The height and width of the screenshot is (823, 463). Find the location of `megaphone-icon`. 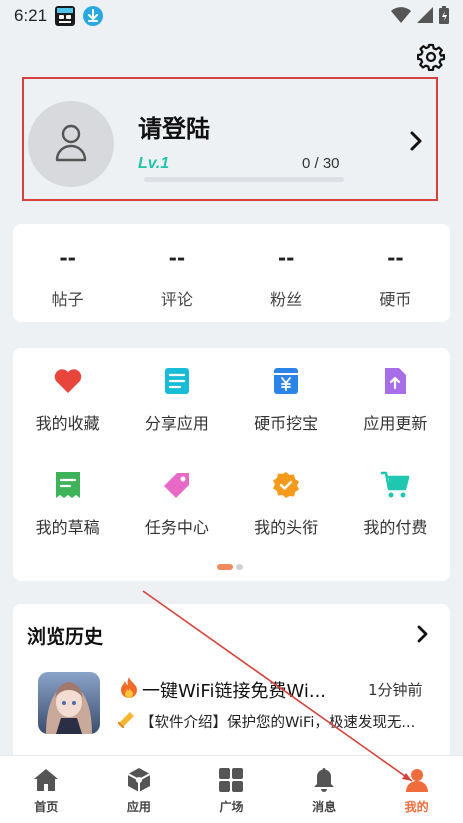

megaphone-icon is located at coordinates (126, 721).